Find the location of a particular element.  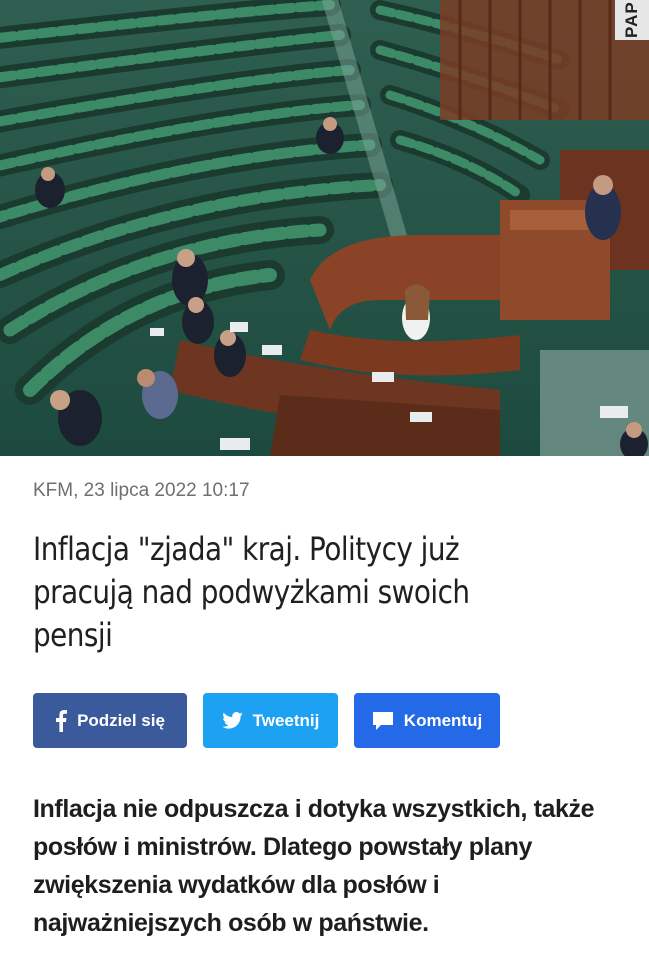

facebook-icon is located at coordinates (61, 720).